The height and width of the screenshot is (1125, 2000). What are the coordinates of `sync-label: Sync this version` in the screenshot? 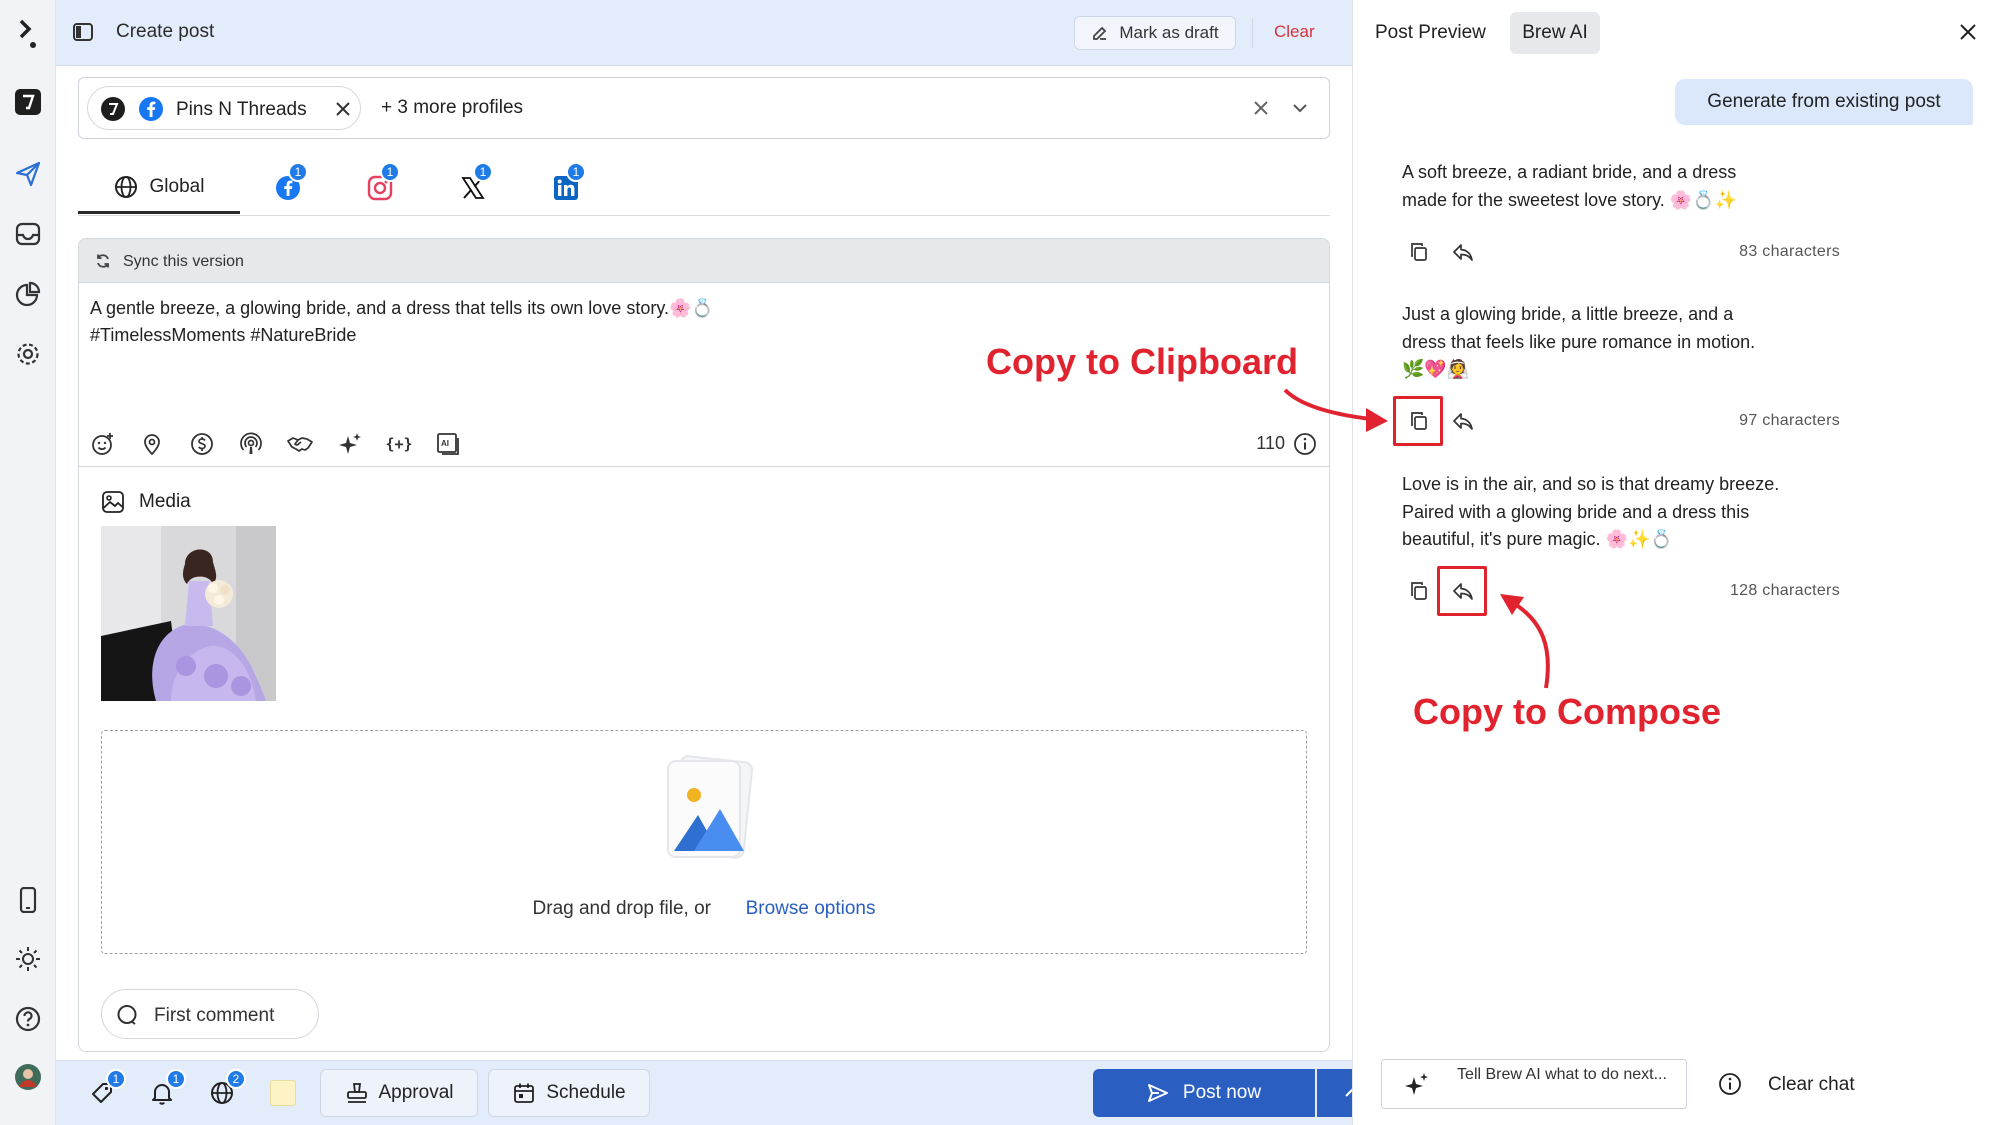 It's located at (183, 261).